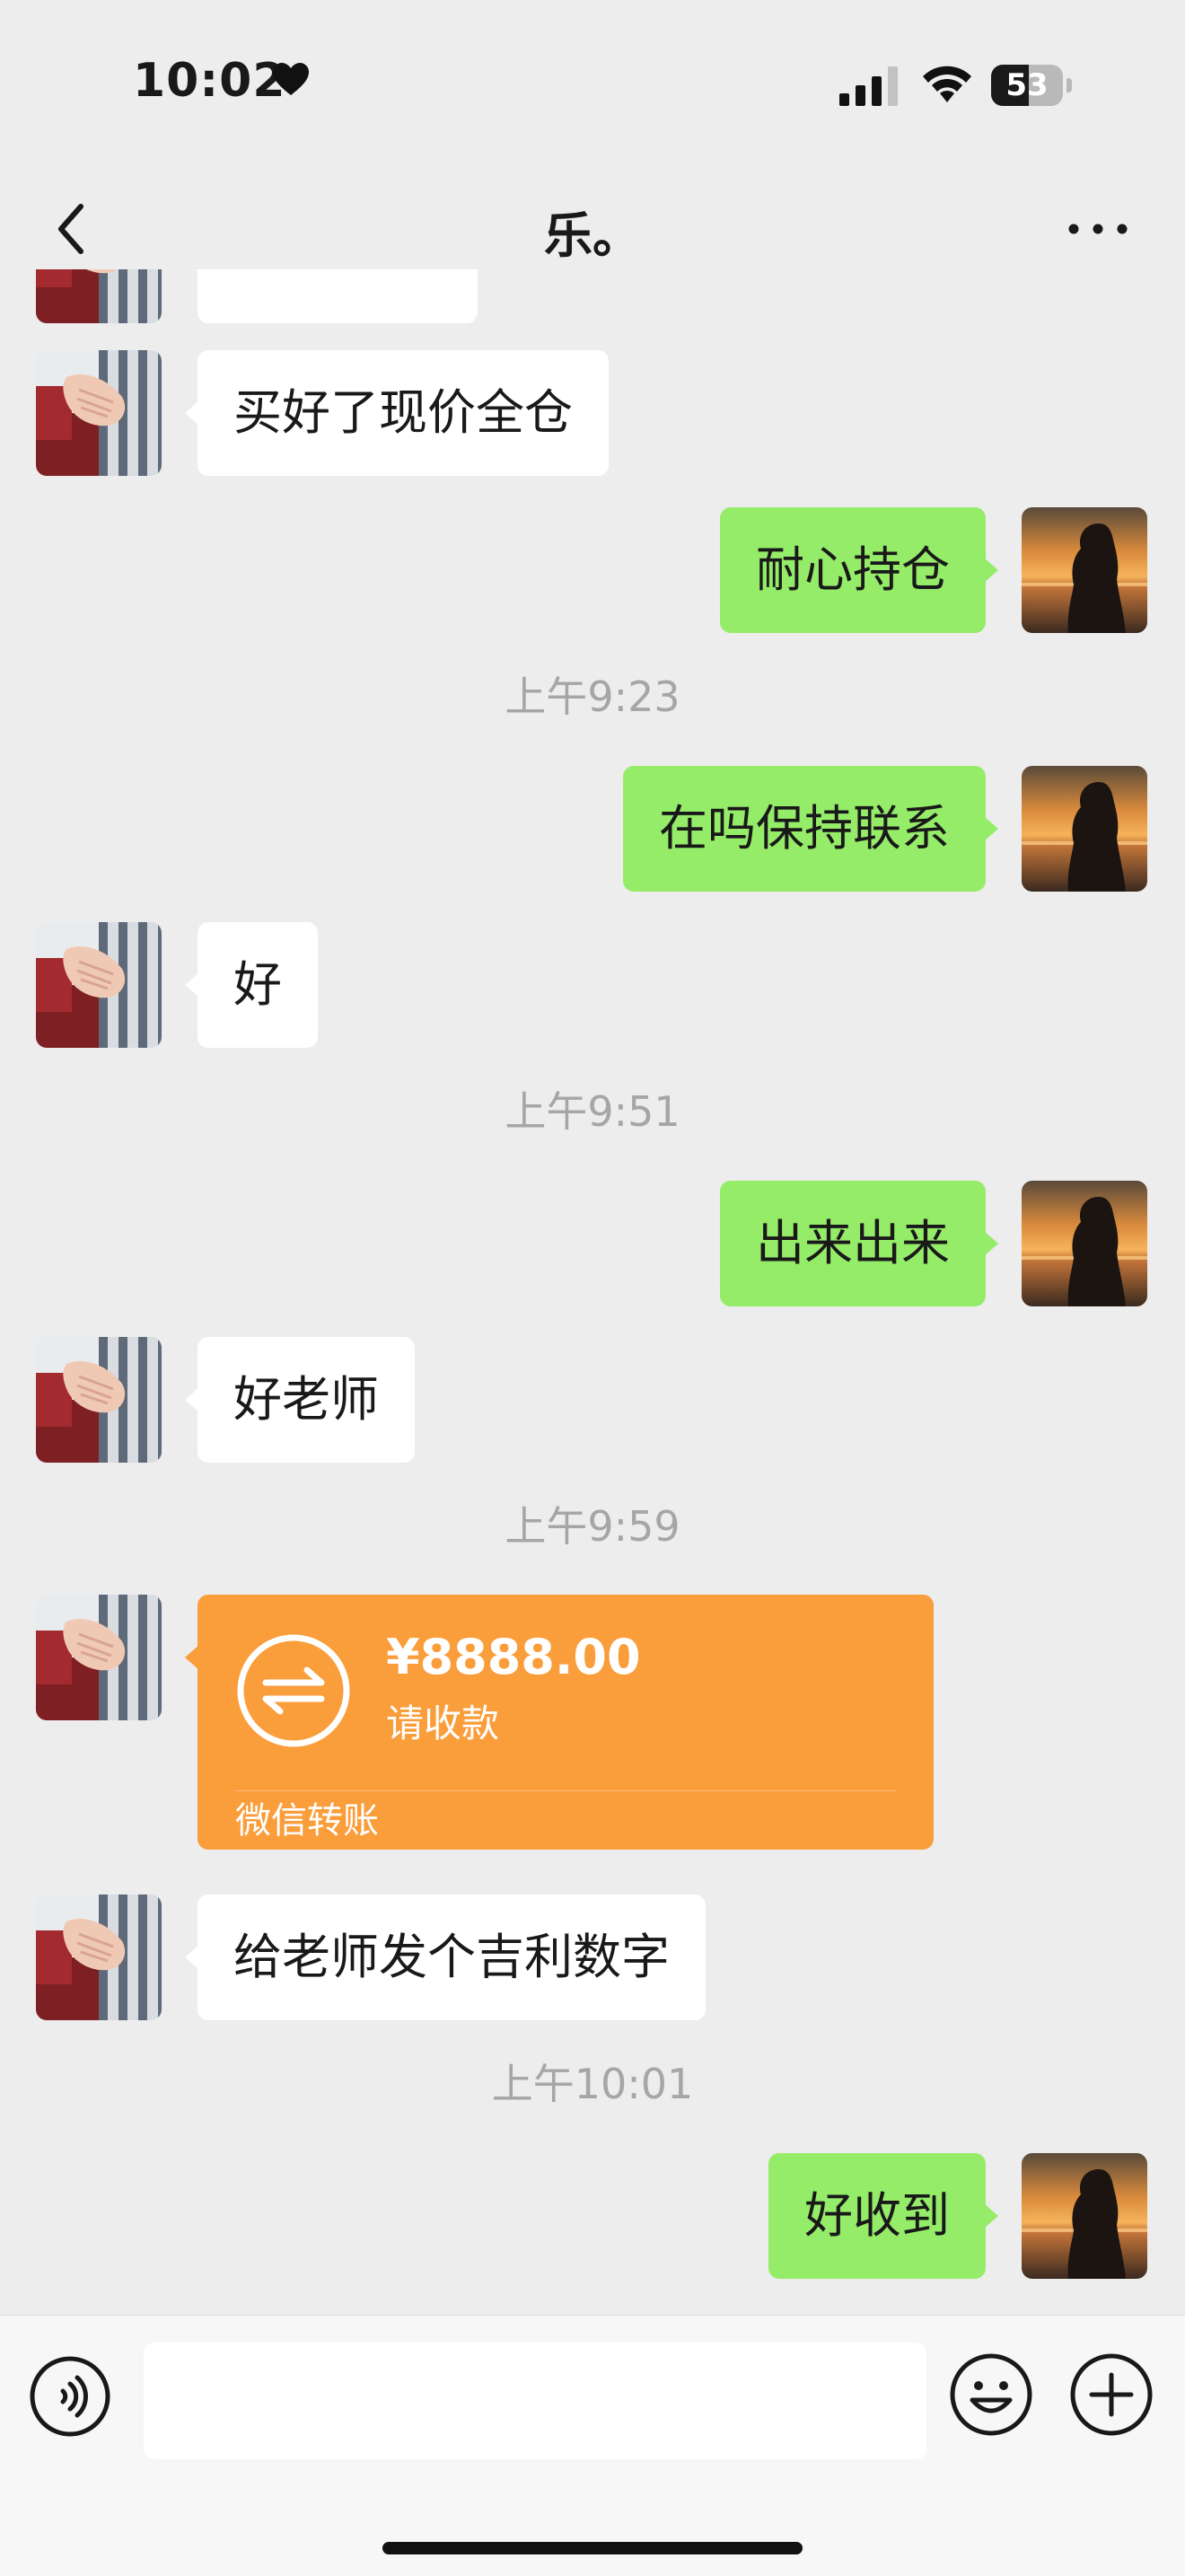  I want to click on transfer-card: ¥8888.00 请收款 微信转账, so click(559, 1722).